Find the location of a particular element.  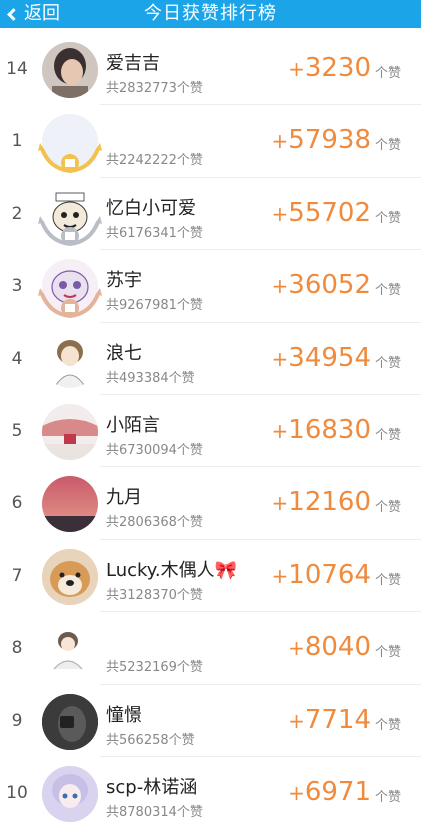

list-item: 1 共2242222个赞 +57938 个赞 is located at coordinates (210, 141).